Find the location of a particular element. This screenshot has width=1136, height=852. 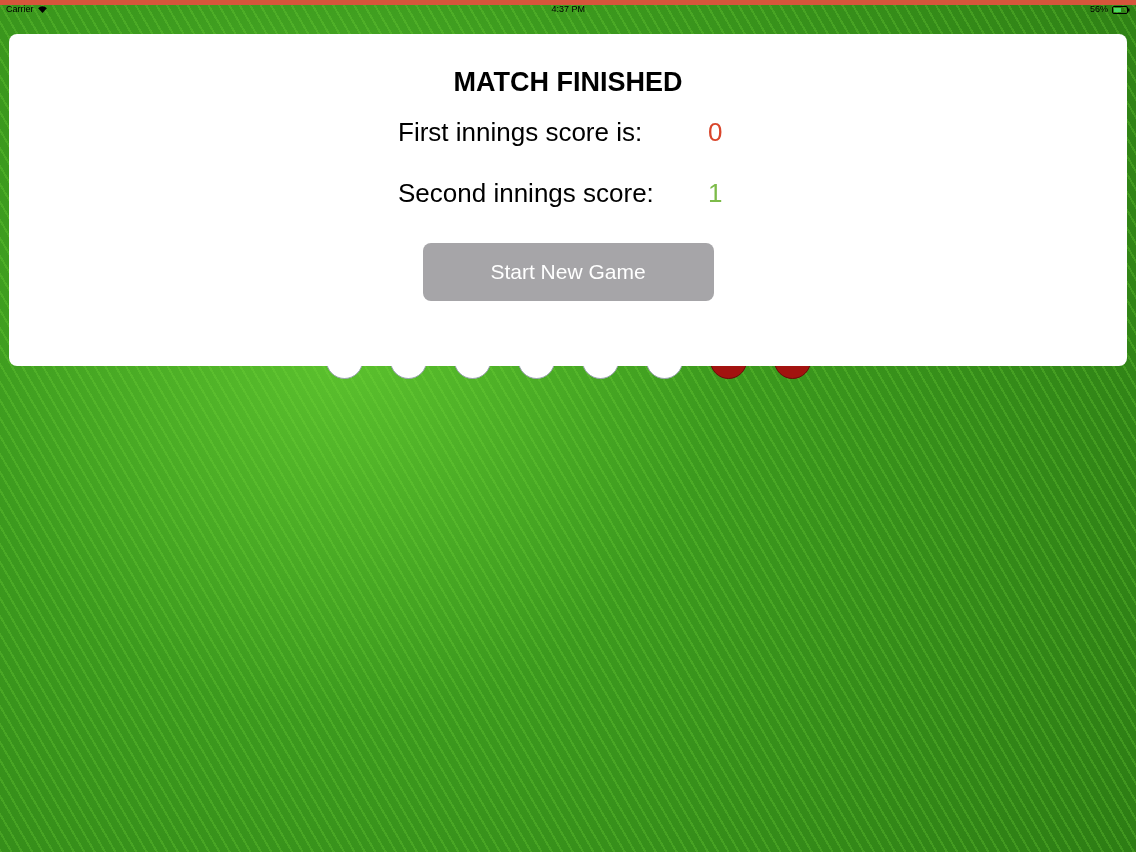

dialog-title: MATCH FINISHED is located at coordinates (568, 82).